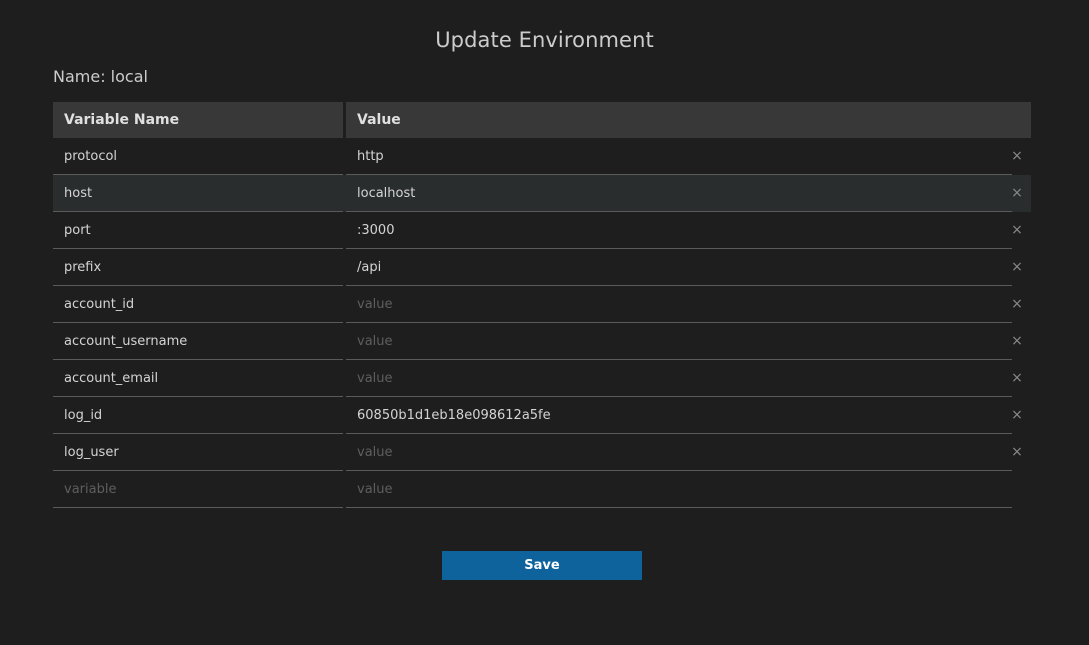 This screenshot has height=645, width=1089. I want to click on variable-value-field: localhost, so click(679, 193).